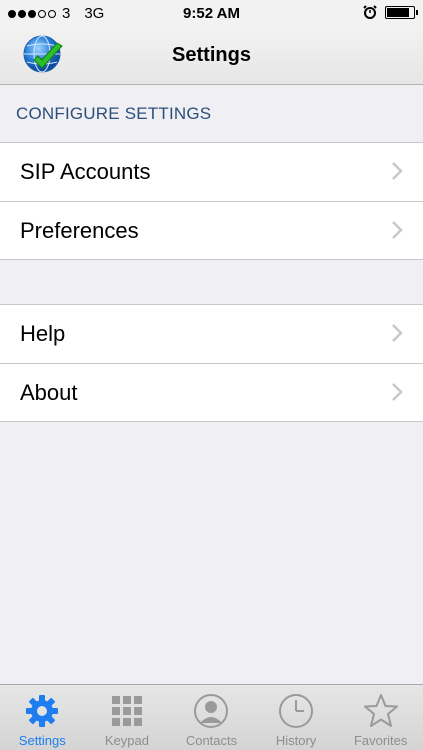 The image size is (423, 750). What do you see at coordinates (211, 172) in the screenshot?
I see `sip-accounts-row: SIP Accounts` at bounding box center [211, 172].